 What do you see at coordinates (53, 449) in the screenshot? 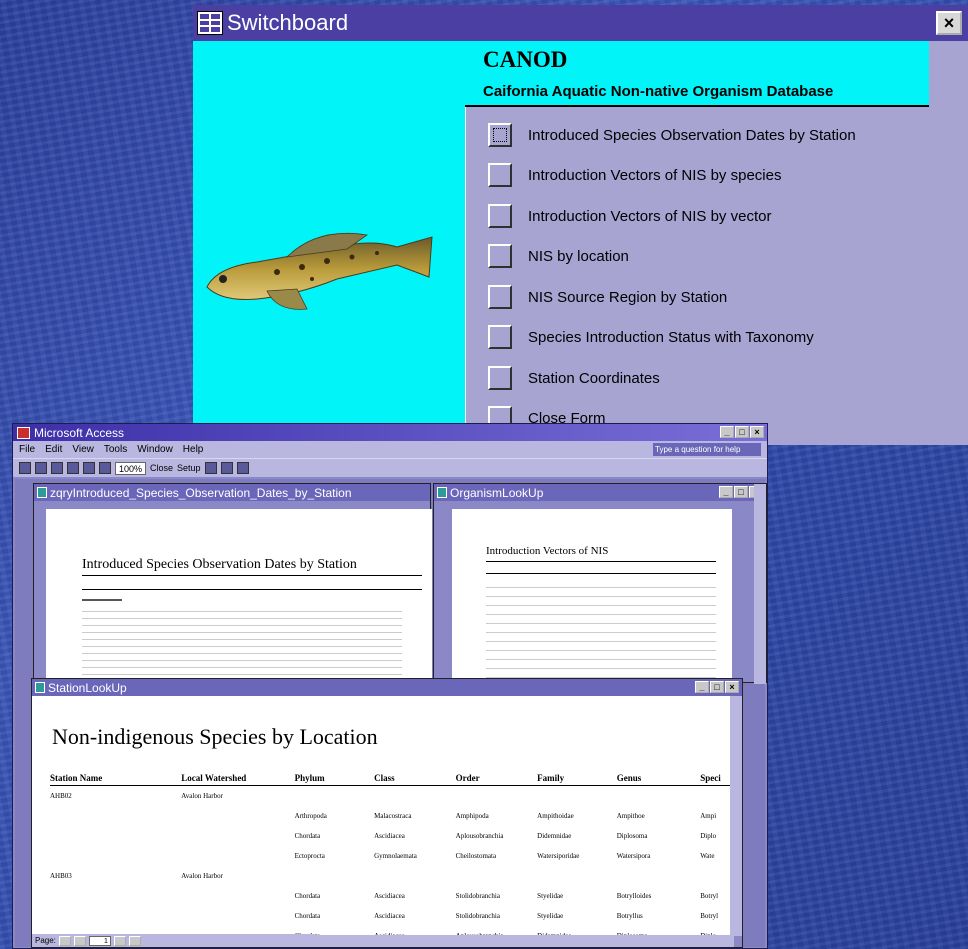
I see `menu-edit: Edit` at bounding box center [53, 449].